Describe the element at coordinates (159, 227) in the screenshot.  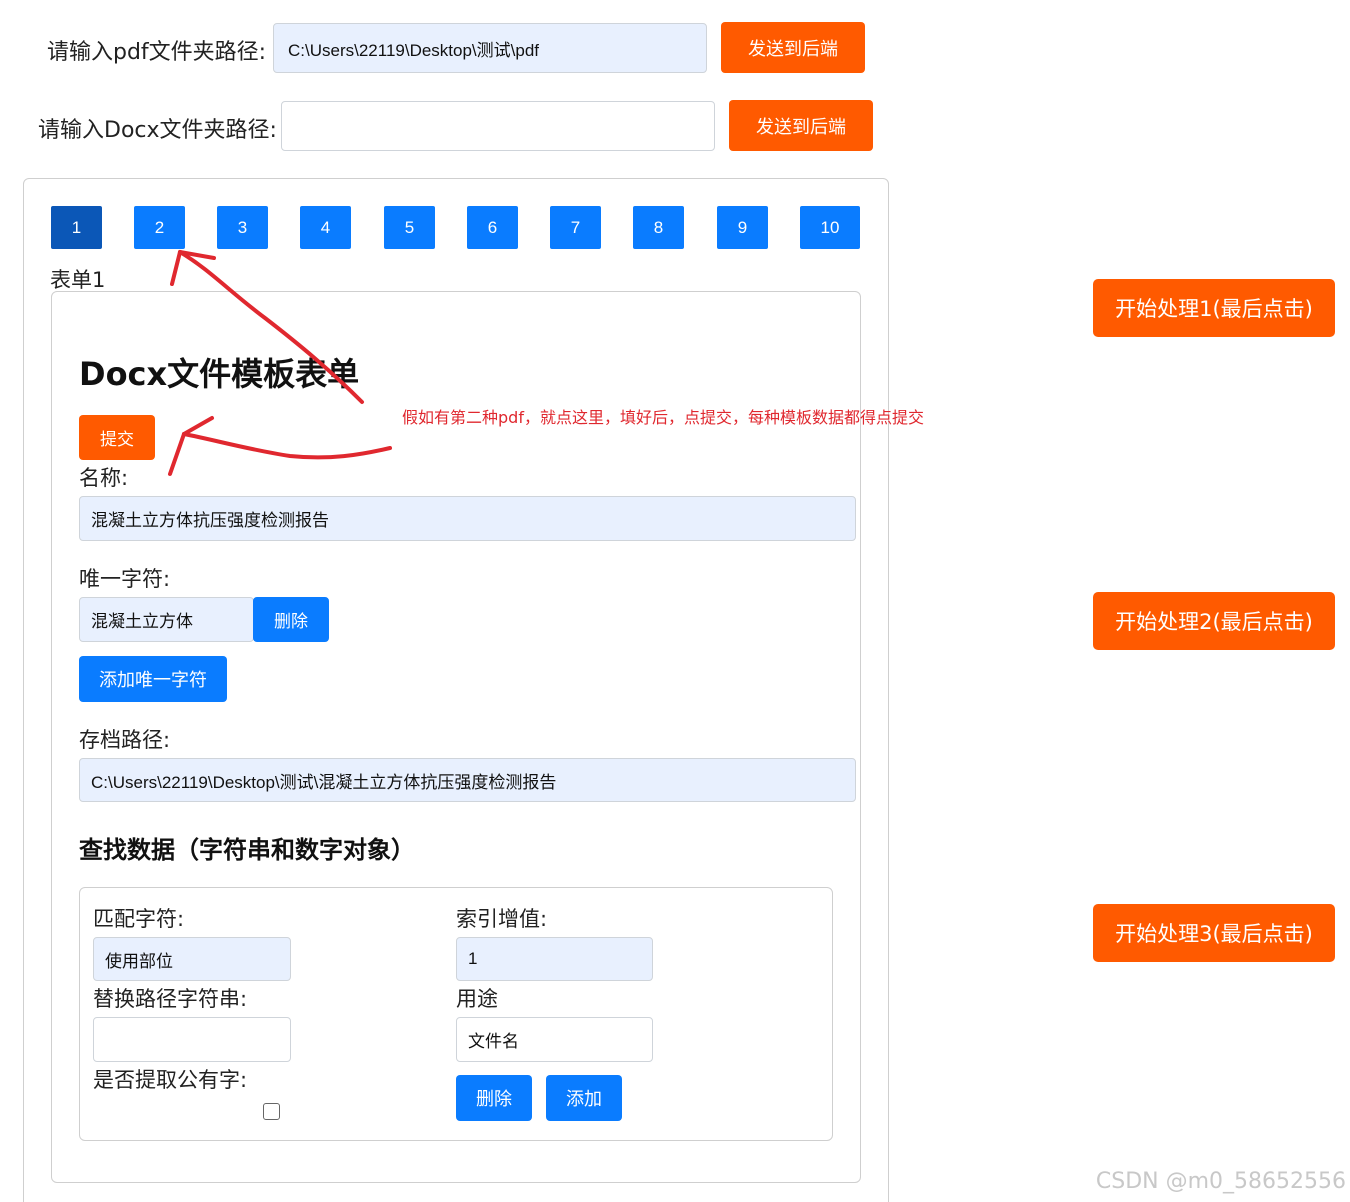
I see `tab-2: 2` at that location.